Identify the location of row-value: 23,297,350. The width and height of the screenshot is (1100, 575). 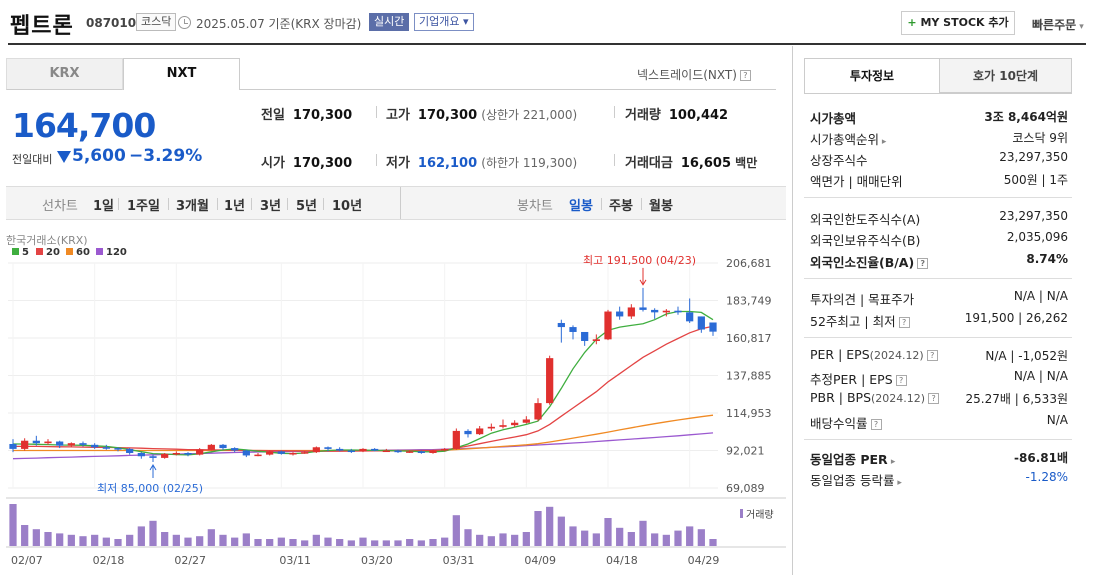
(1033, 216).